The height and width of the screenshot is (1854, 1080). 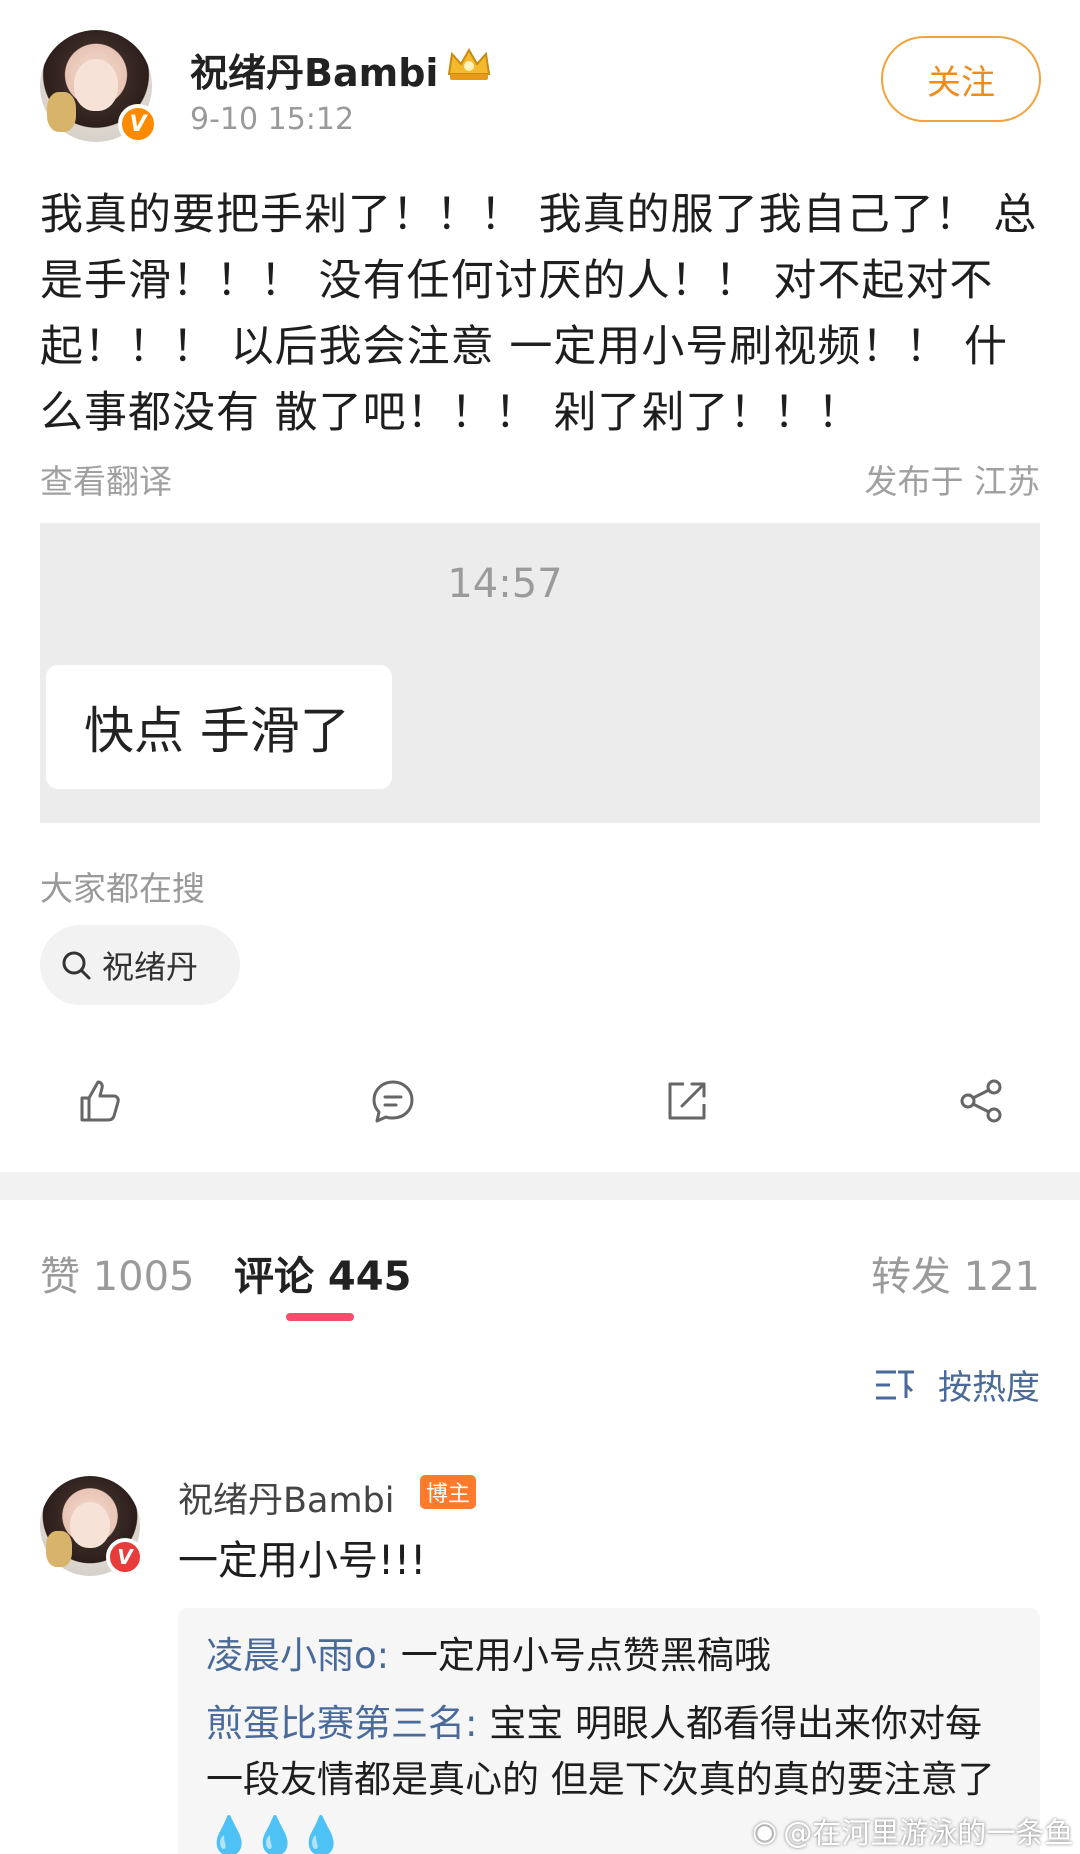 I want to click on crown-badge-icon, so click(x=469, y=63).